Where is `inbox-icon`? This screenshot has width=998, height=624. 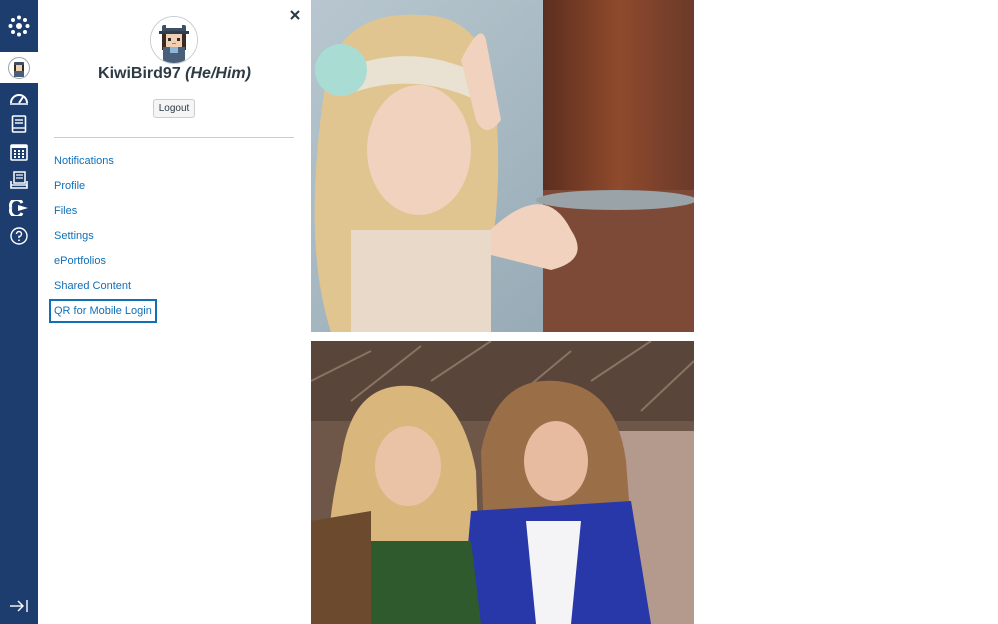
inbox-icon is located at coordinates (19, 180).